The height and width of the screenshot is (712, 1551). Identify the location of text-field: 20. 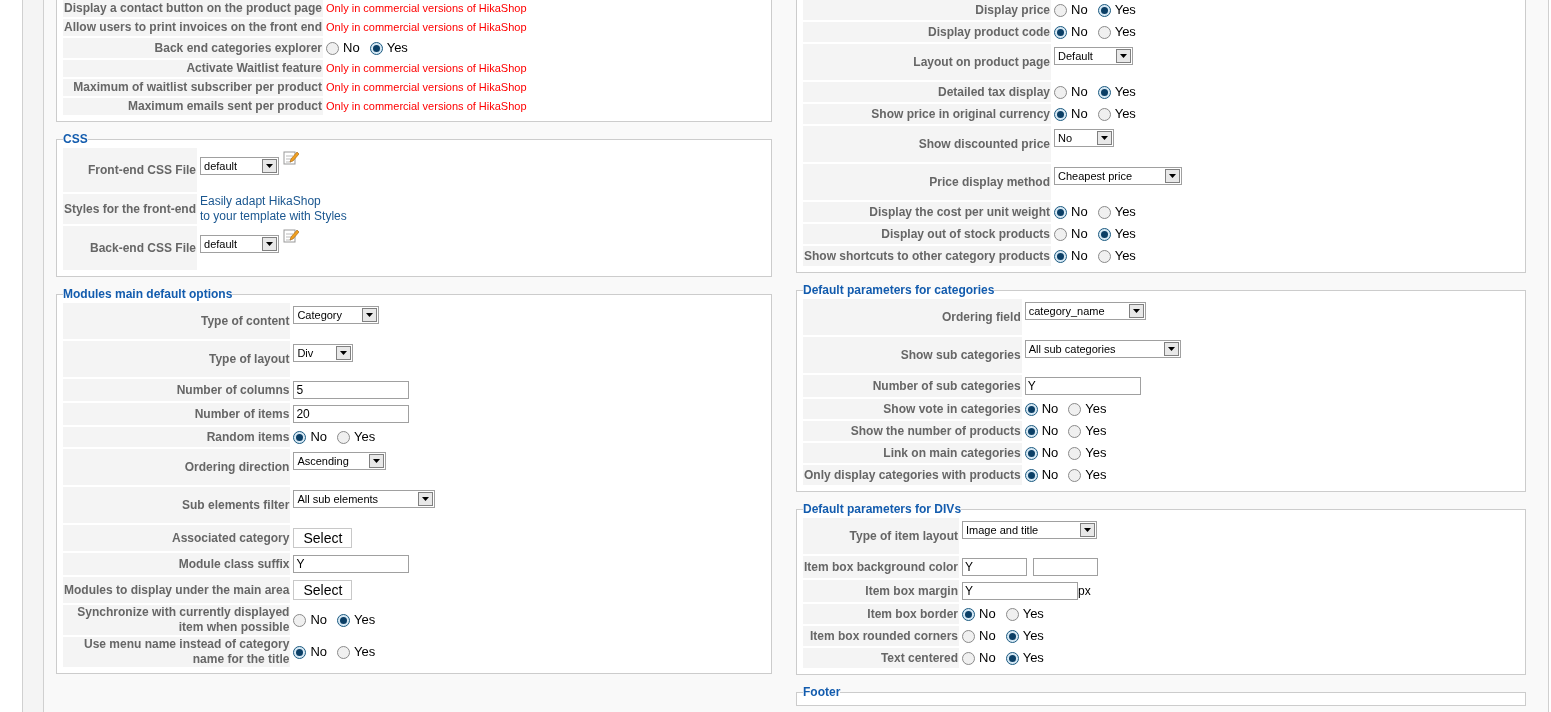
(351, 414).